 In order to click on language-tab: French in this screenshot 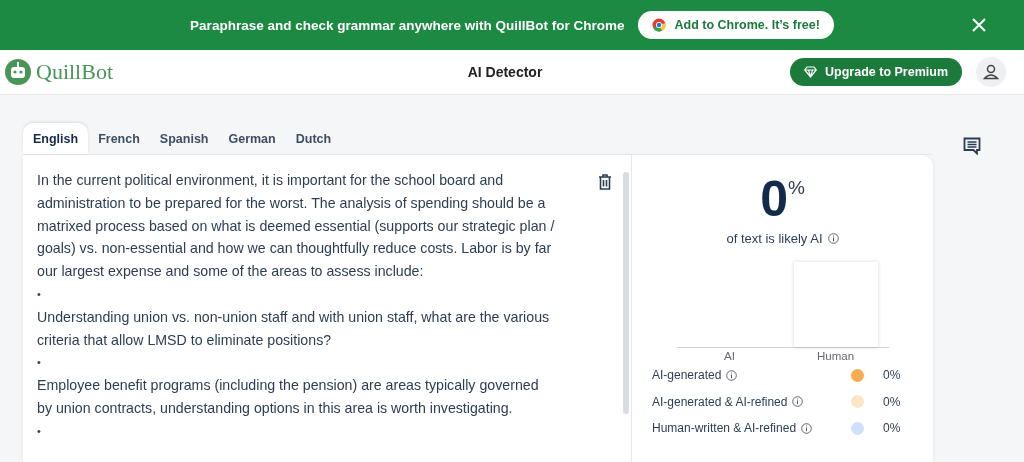, I will do `click(119, 138)`.